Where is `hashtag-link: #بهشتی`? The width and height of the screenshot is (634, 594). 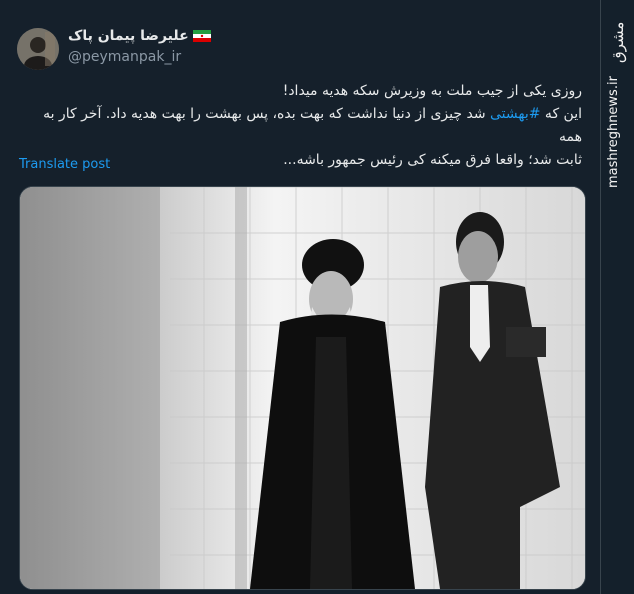 hashtag-link: #بهشتی is located at coordinates (515, 114).